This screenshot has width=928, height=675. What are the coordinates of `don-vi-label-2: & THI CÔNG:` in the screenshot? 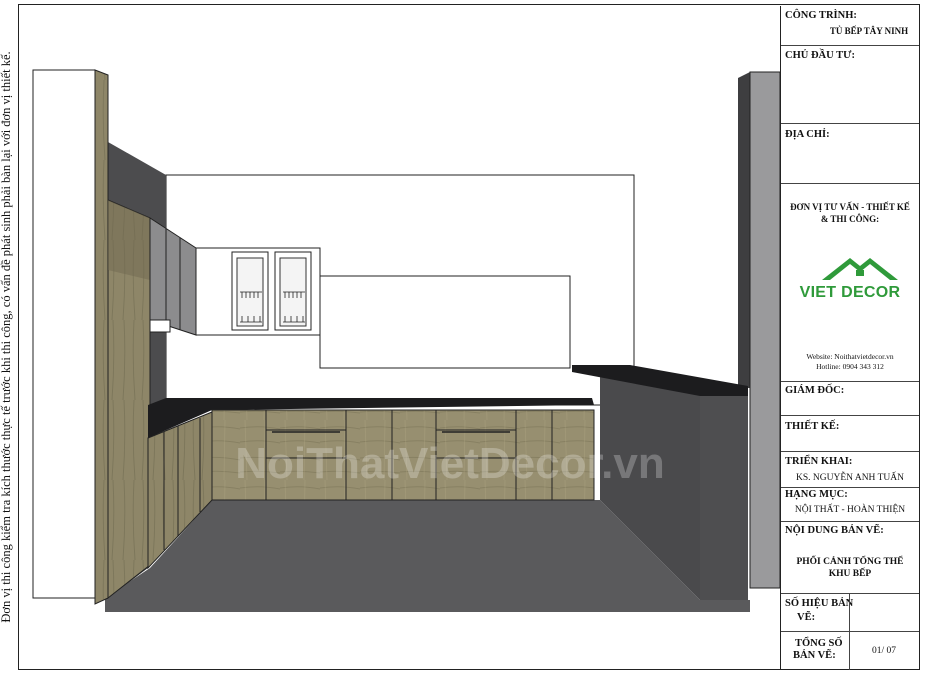 It's located at (850, 219).